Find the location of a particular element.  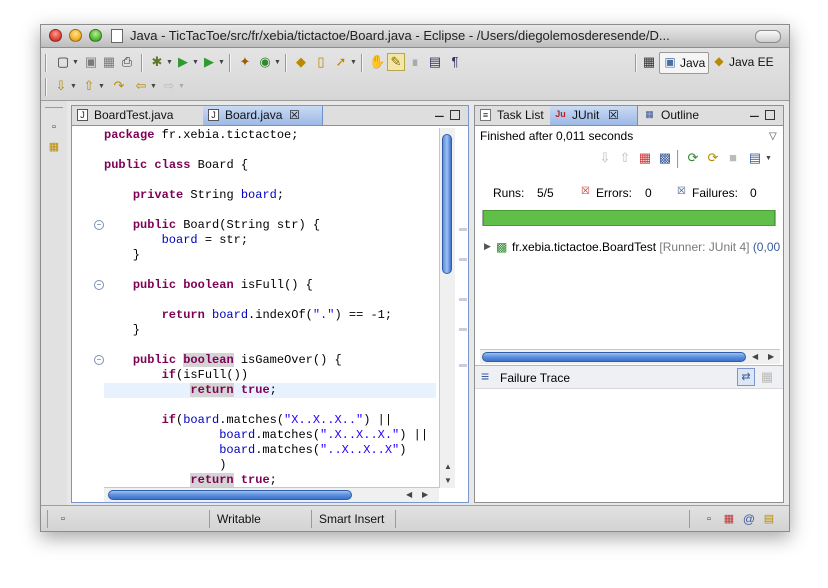

code-line: public class Board { is located at coordinates (176, 165).